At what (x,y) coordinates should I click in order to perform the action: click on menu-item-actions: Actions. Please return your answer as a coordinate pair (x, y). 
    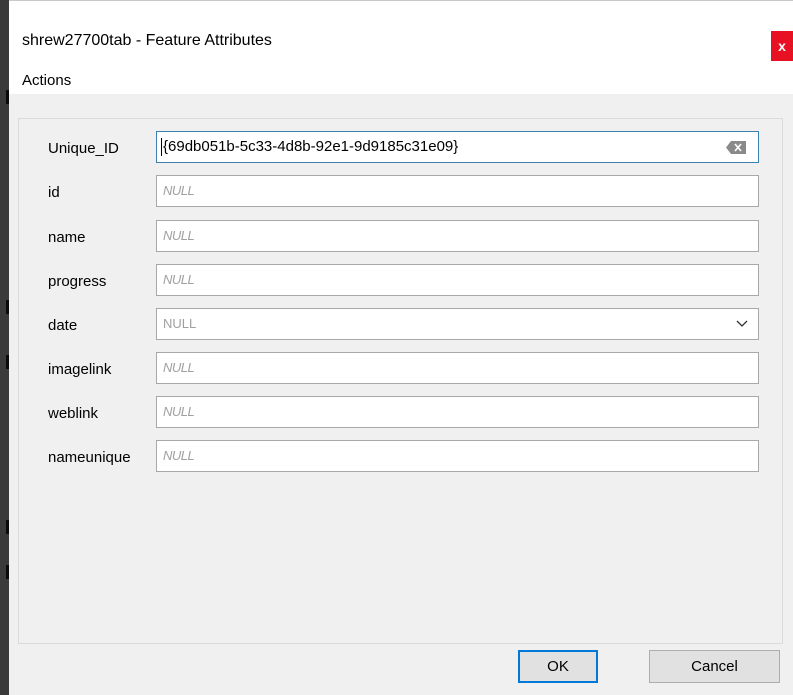
    Looking at the image, I should click on (46, 80).